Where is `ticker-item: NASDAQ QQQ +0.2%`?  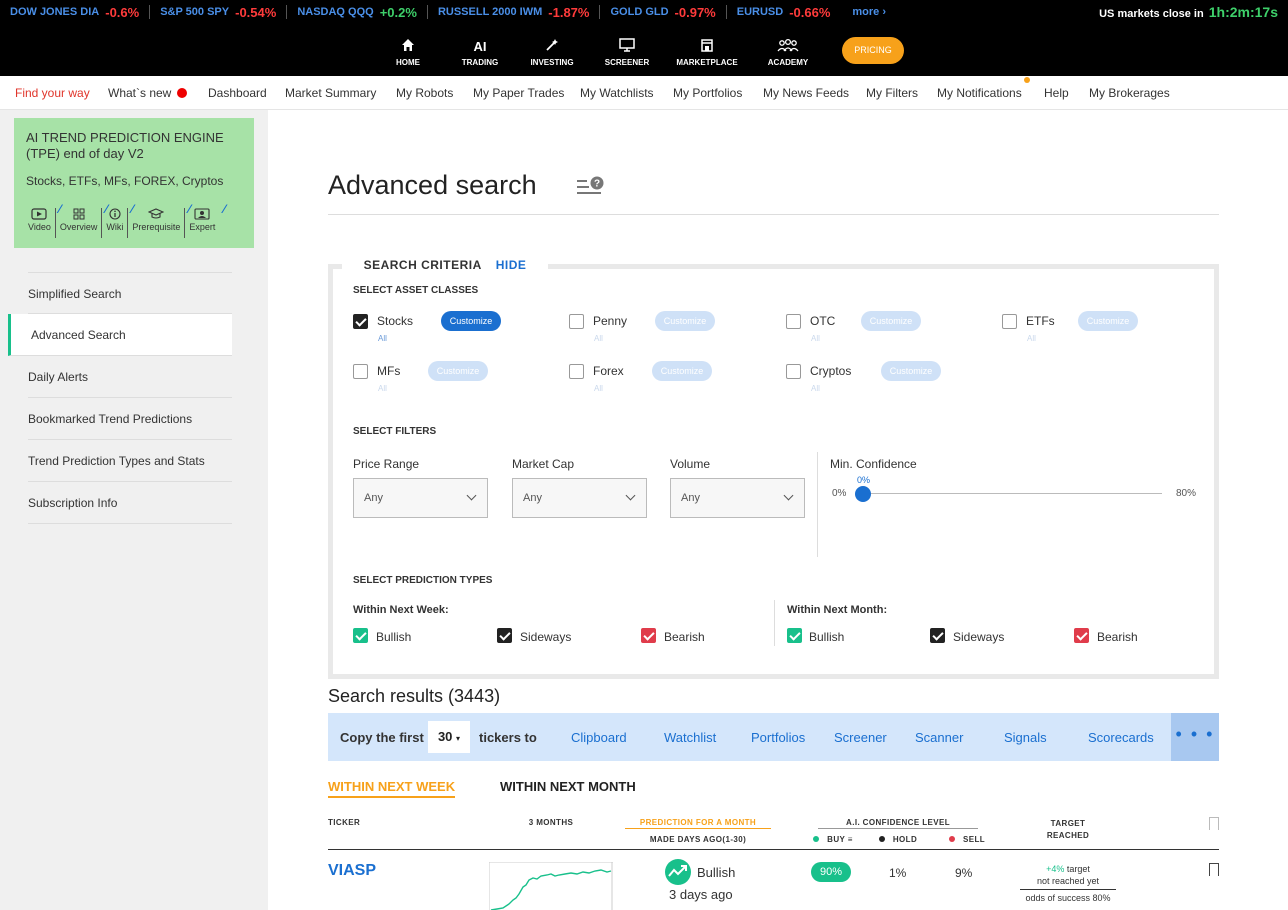 ticker-item: NASDAQ QQQ +0.2% is located at coordinates (357, 12).